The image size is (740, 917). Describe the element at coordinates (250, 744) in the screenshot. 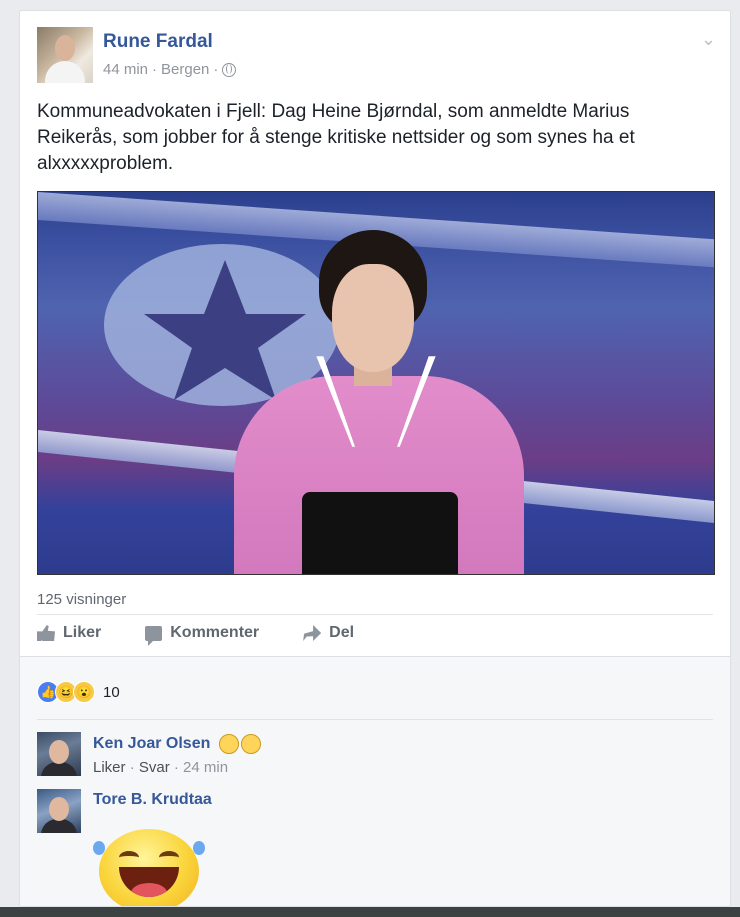

I see `laugh-emoji-icon` at that location.